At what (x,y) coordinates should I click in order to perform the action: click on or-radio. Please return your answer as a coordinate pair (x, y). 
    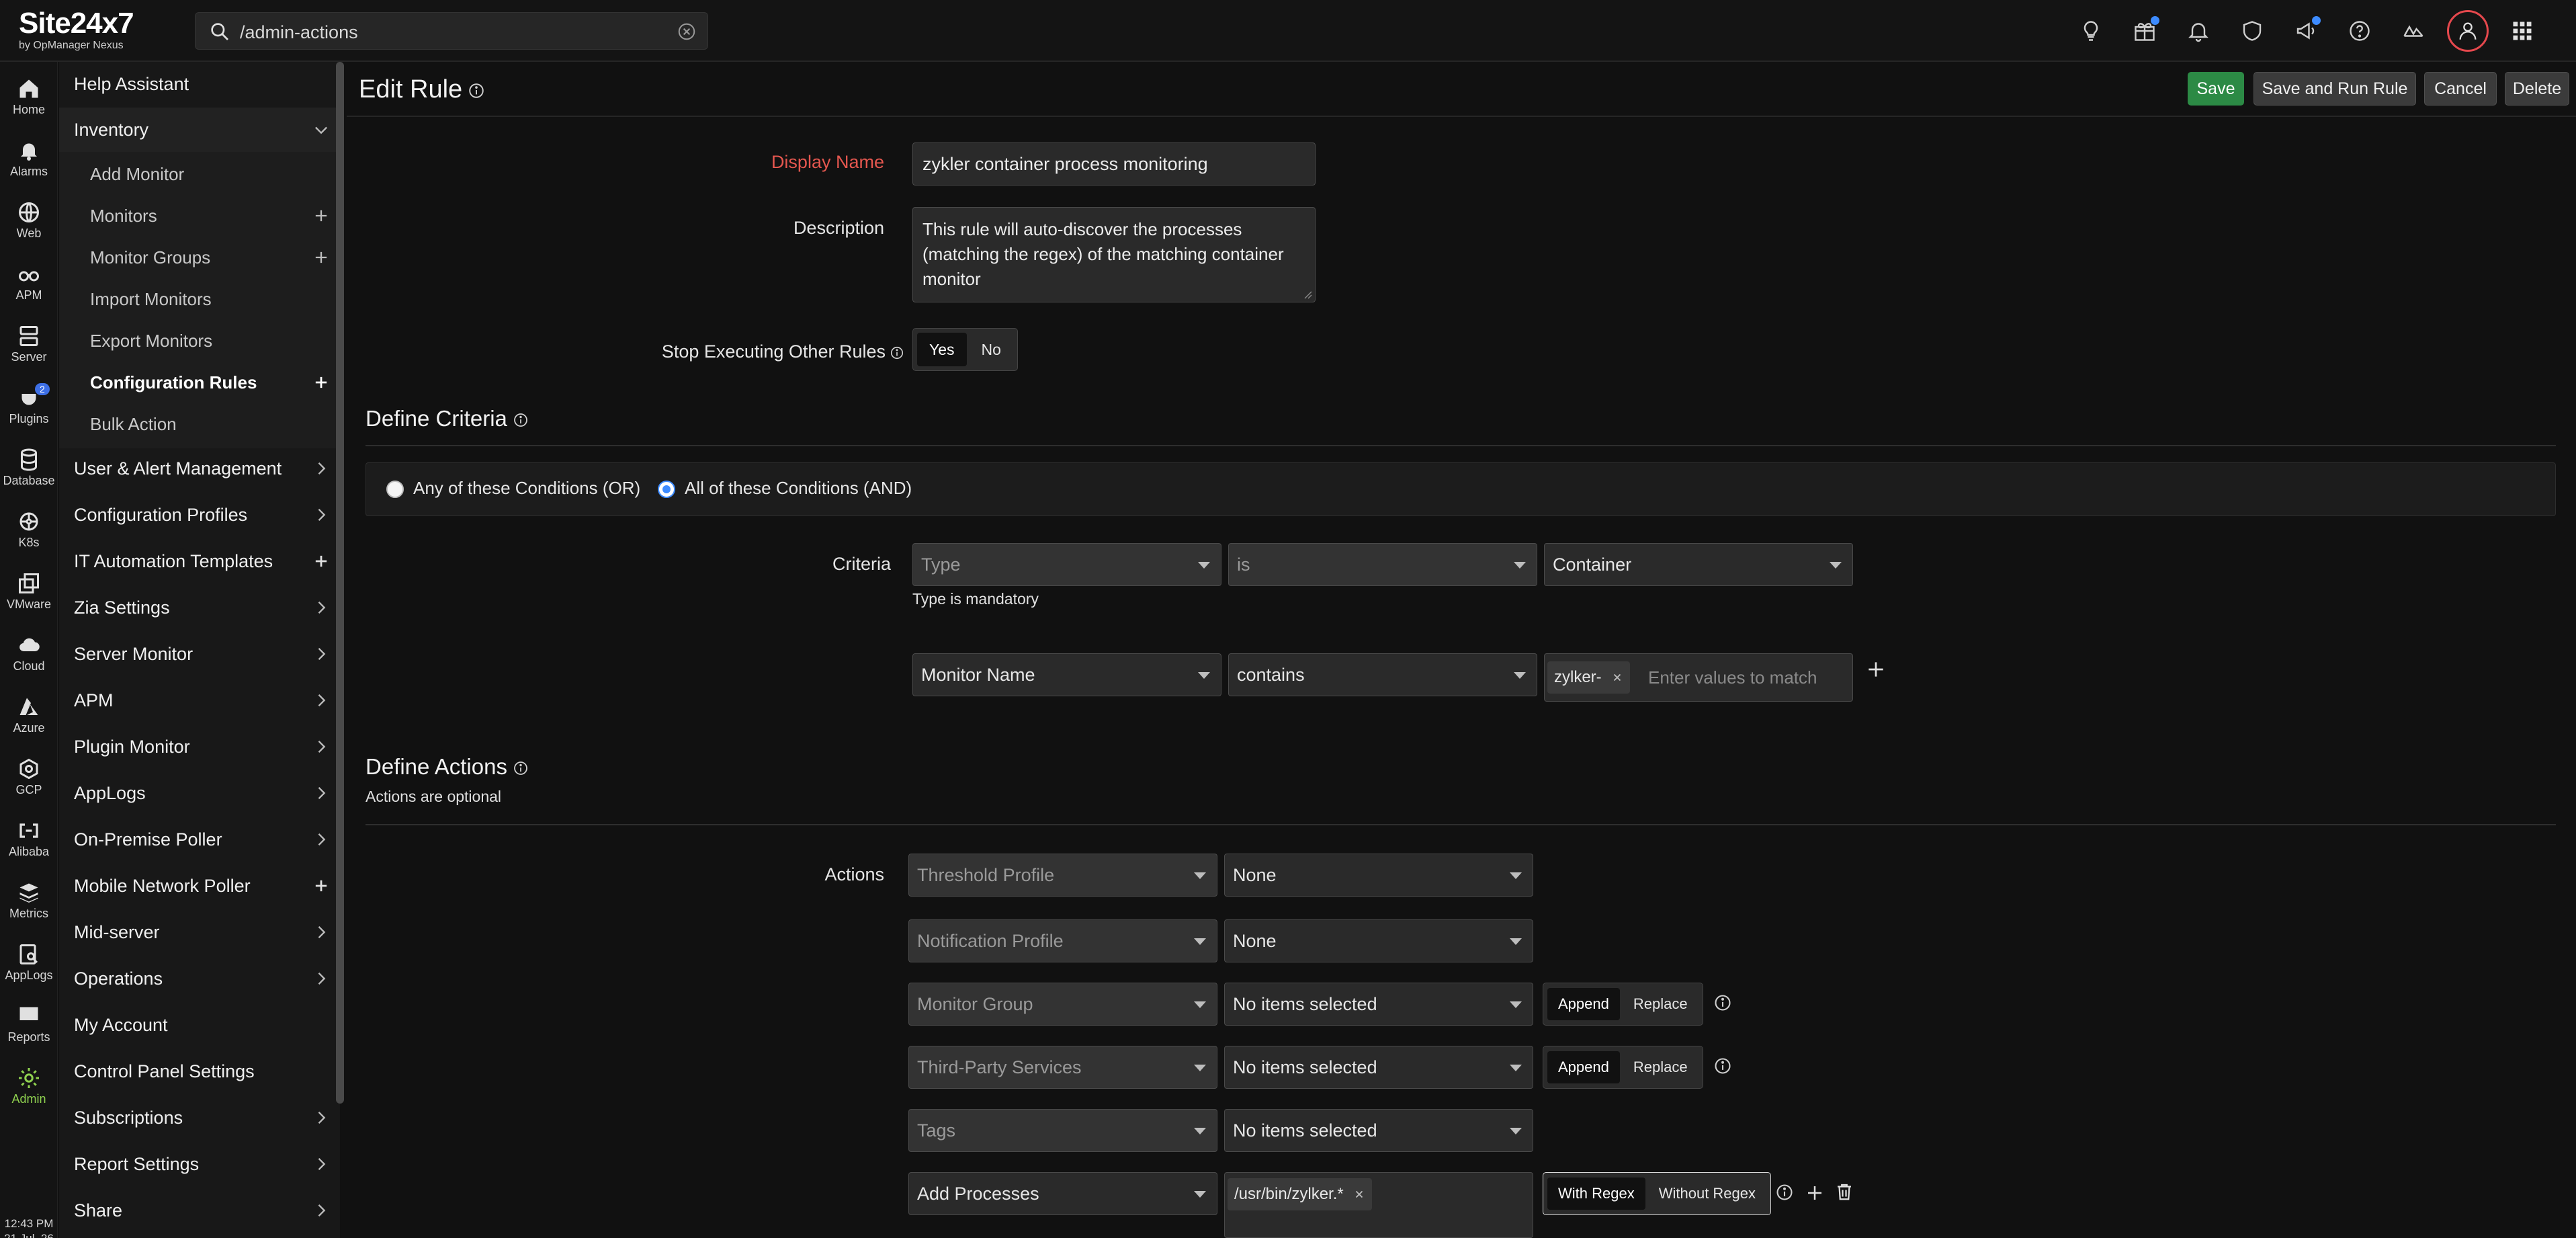
    Looking at the image, I should click on (395, 489).